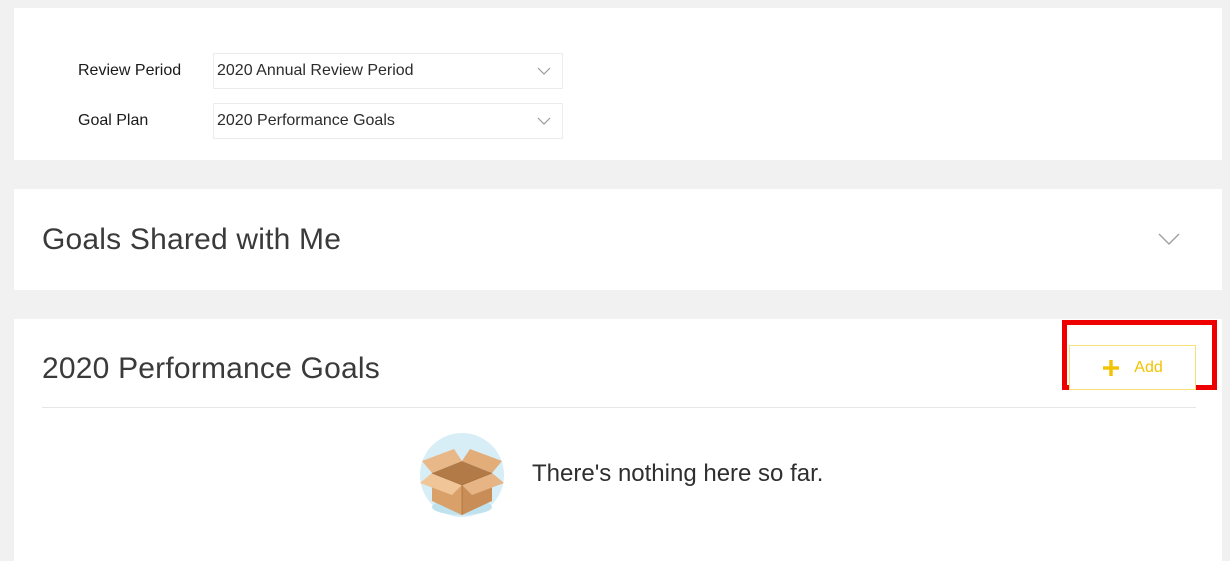 The height and width of the screenshot is (561, 1230). What do you see at coordinates (113, 120) in the screenshot?
I see `goal-plan-label: Goal Plan` at bounding box center [113, 120].